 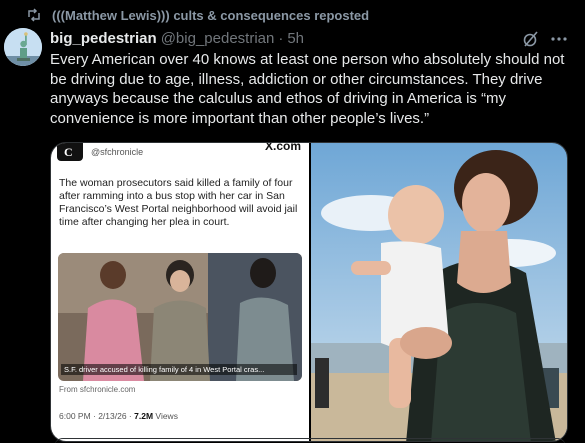 I want to click on news-photo, so click(x=180, y=317).